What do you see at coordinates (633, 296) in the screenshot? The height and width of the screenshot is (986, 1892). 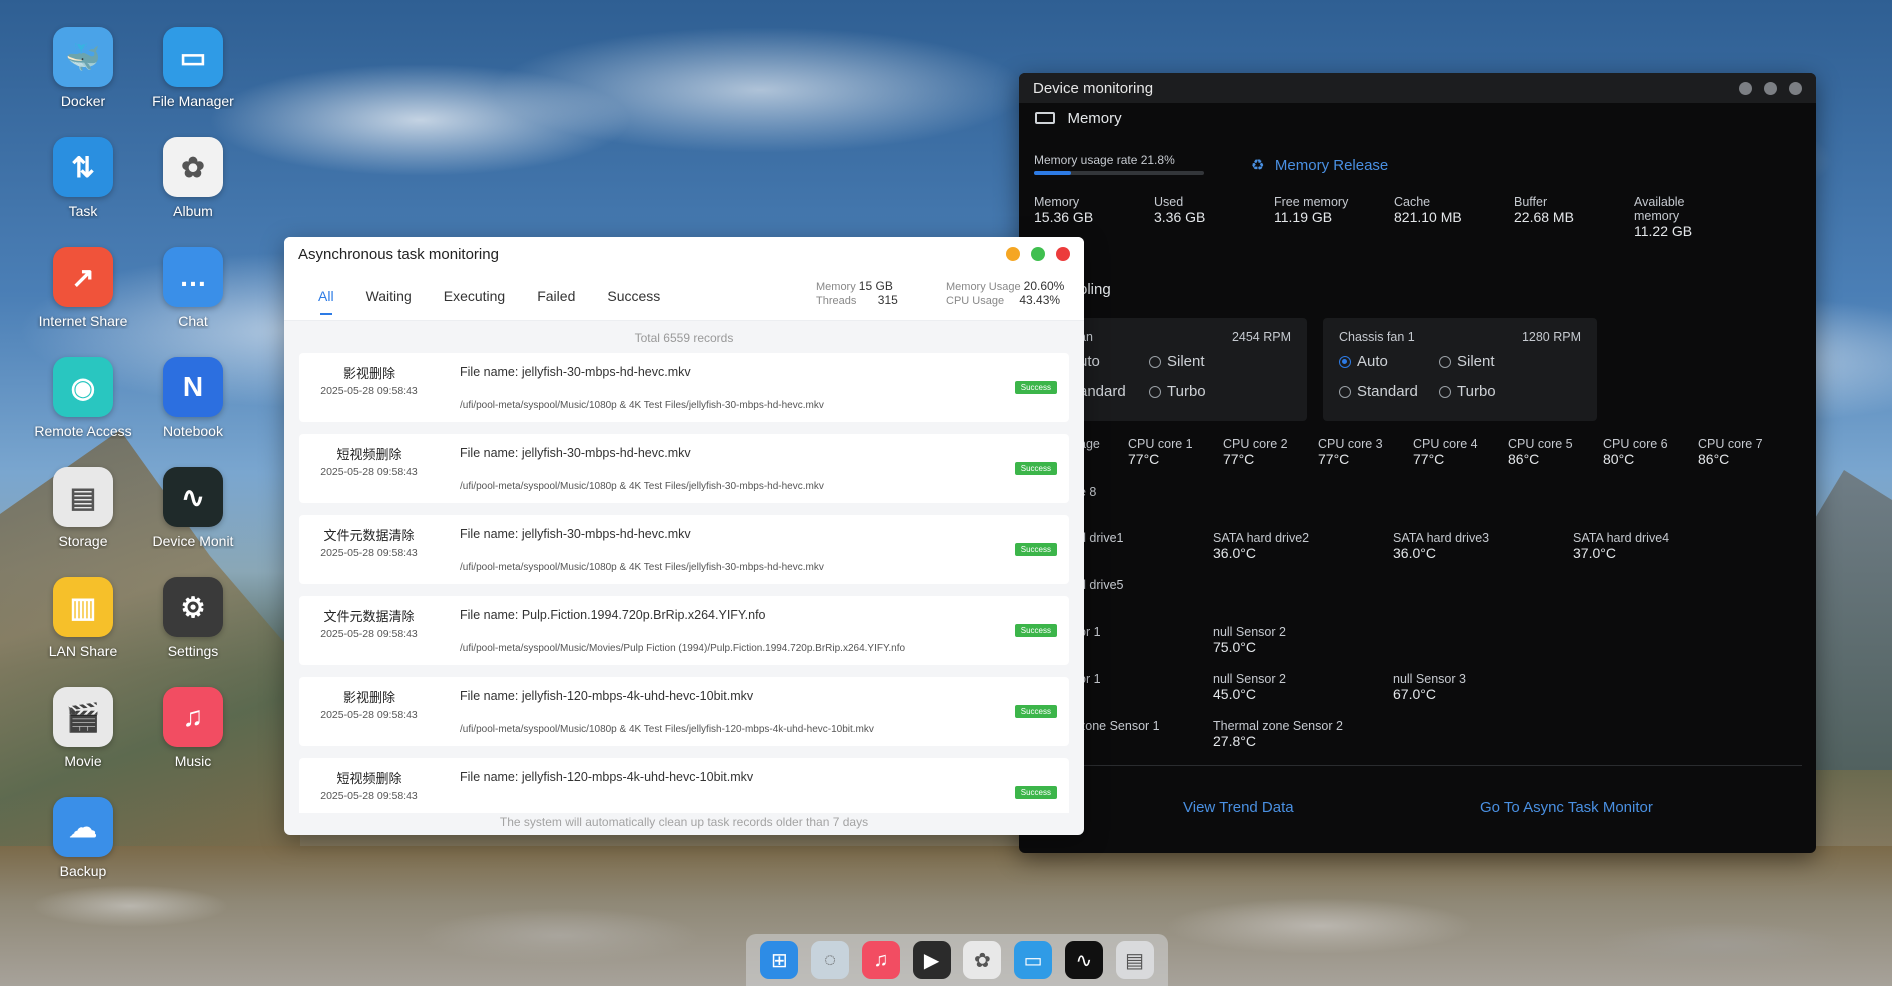 I see `tab-success: Success` at bounding box center [633, 296].